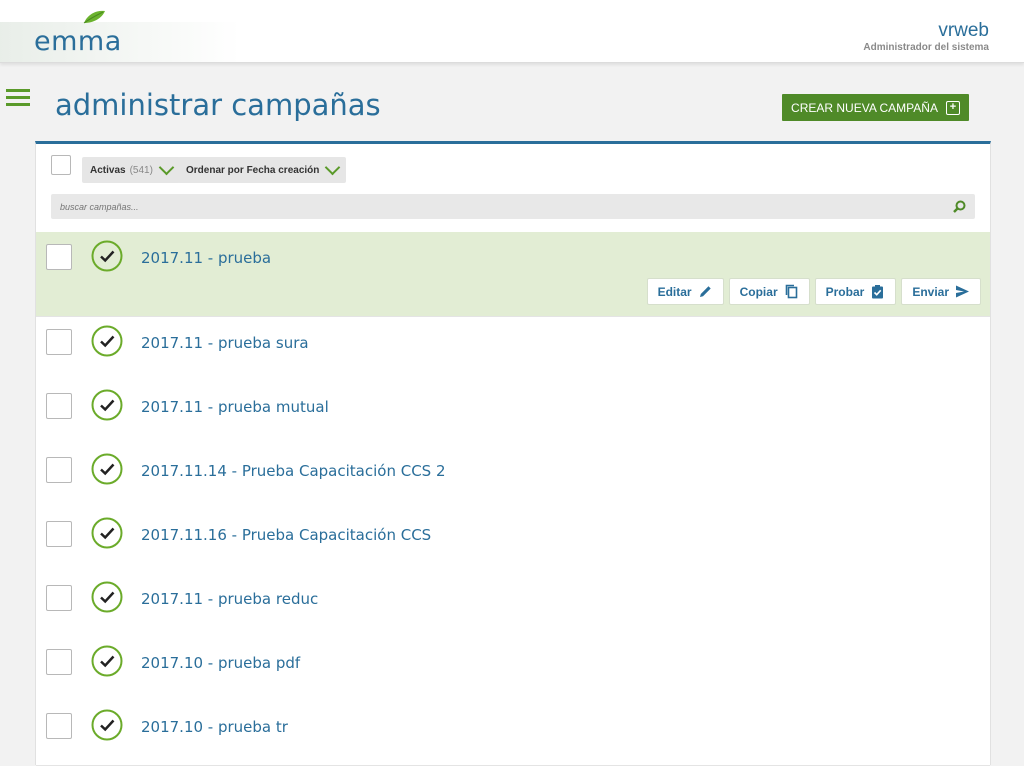 The height and width of the screenshot is (766, 1024). What do you see at coordinates (78, 41) in the screenshot?
I see `logo: emma` at bounding box center [78, 41].